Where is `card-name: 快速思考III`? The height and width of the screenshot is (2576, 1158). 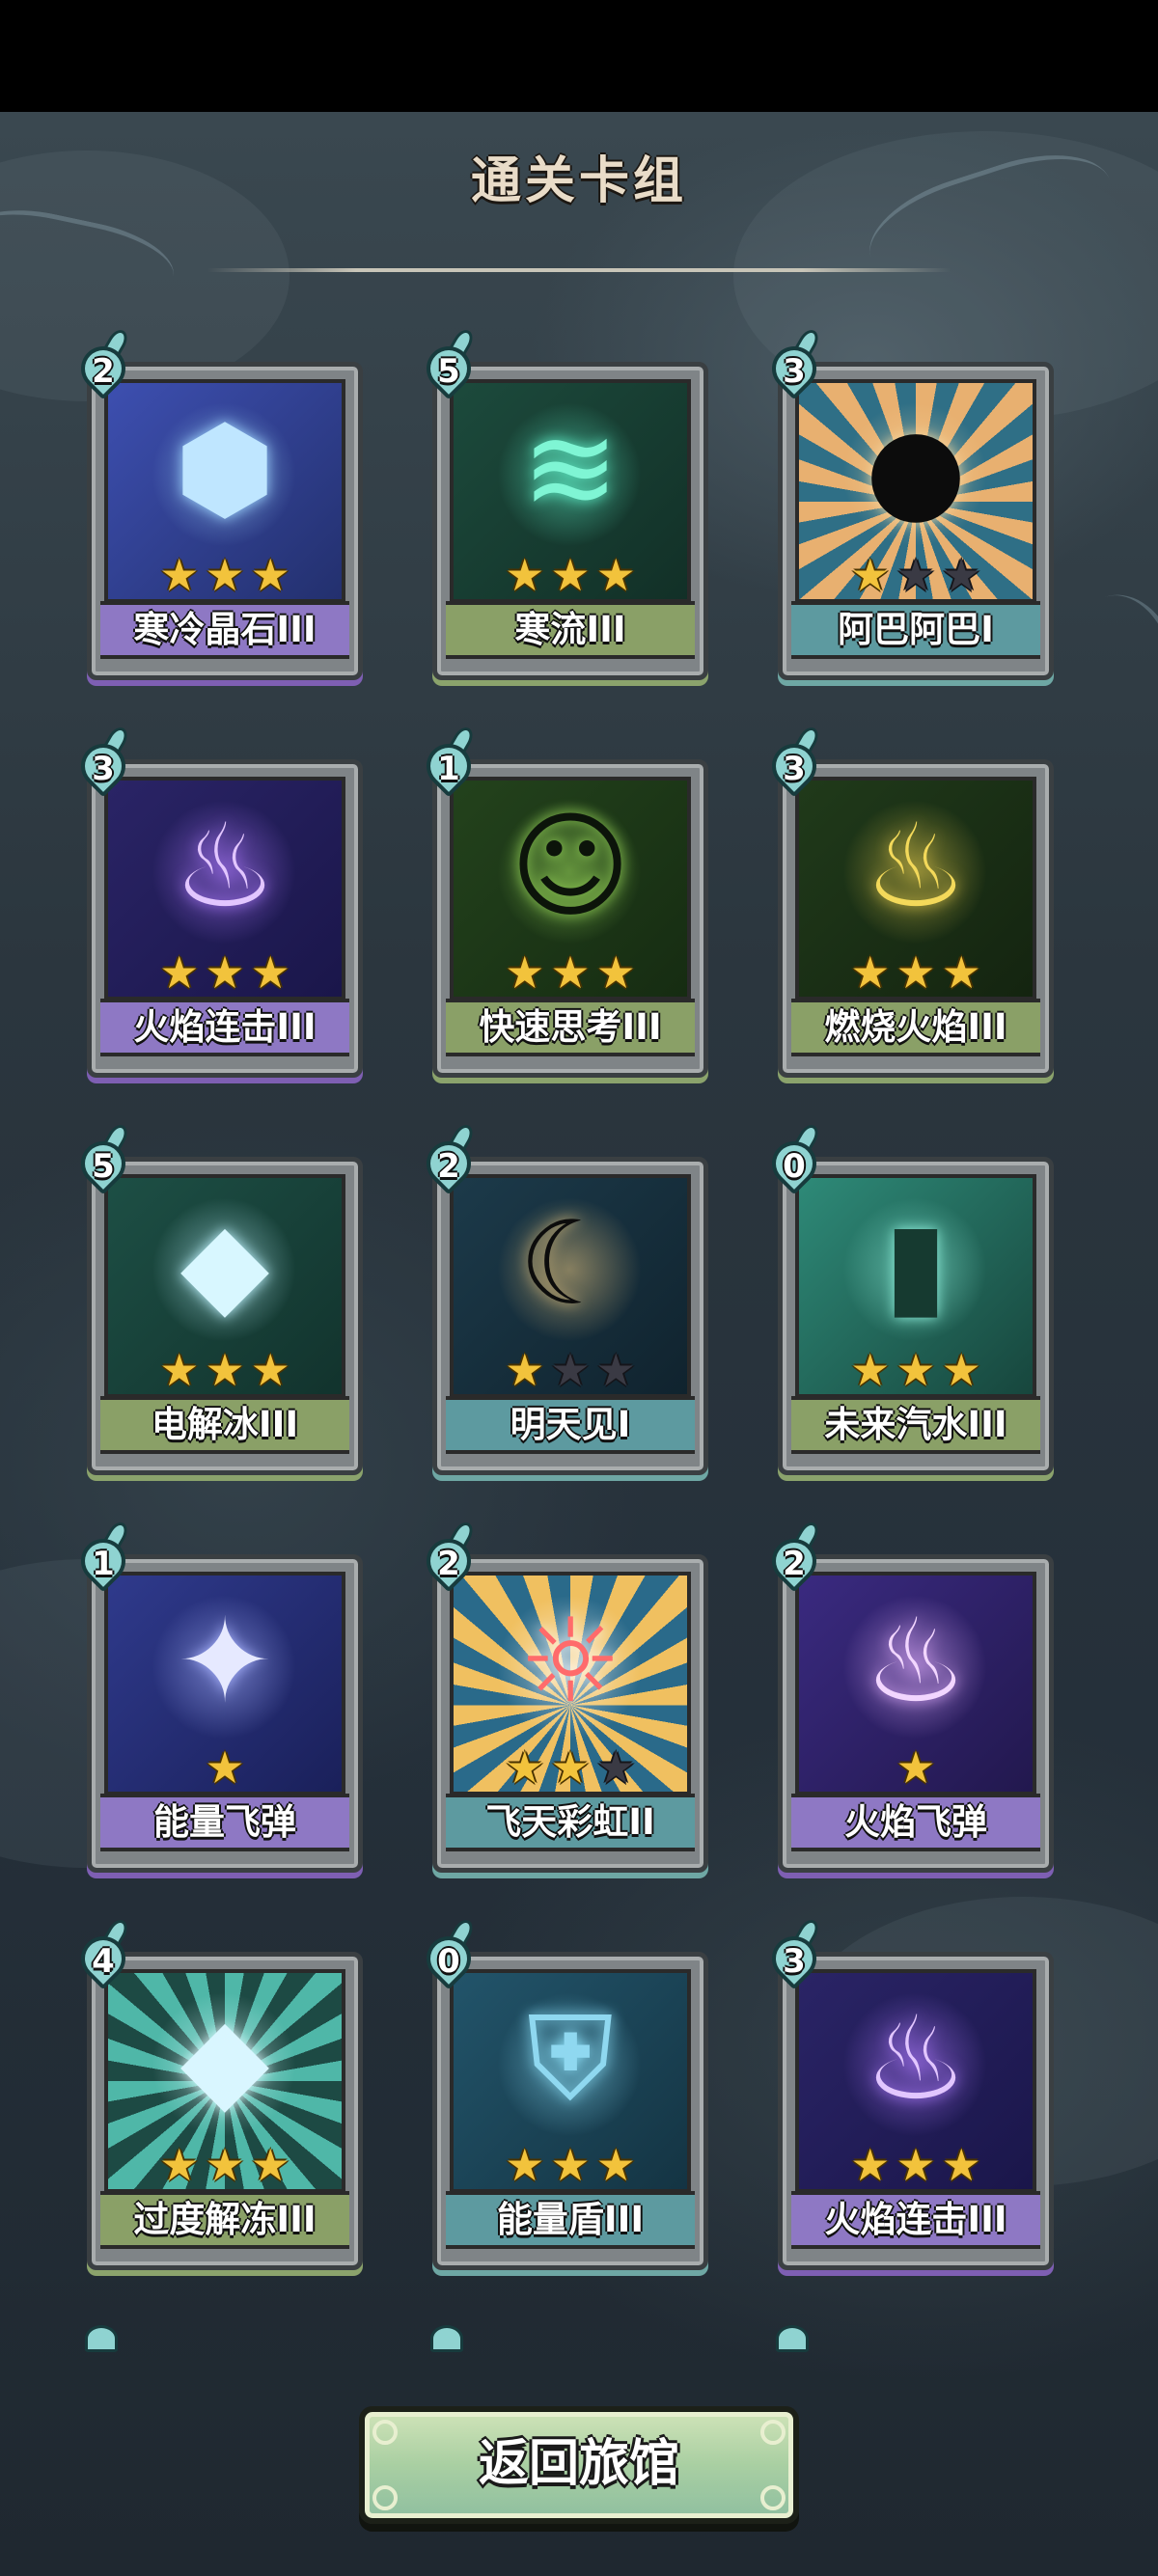
card-name: 快速思考III is located at coordinates (570, 1027).